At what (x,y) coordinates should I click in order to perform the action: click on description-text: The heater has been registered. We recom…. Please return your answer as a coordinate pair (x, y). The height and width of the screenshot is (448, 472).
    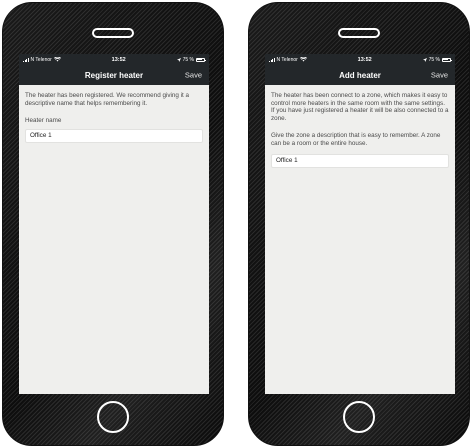
    Looking at the image, I should click on (107, 99).